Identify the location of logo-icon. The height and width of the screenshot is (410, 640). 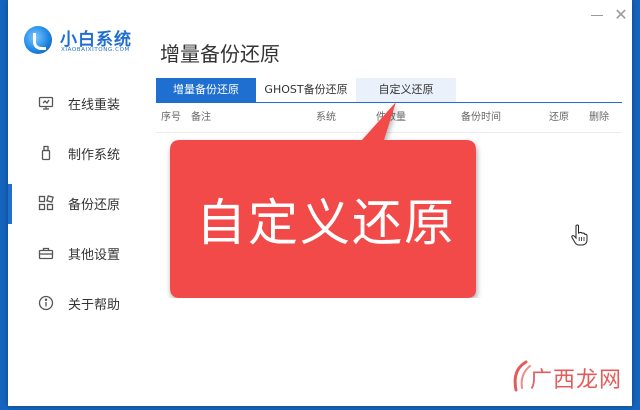
(38, 40).